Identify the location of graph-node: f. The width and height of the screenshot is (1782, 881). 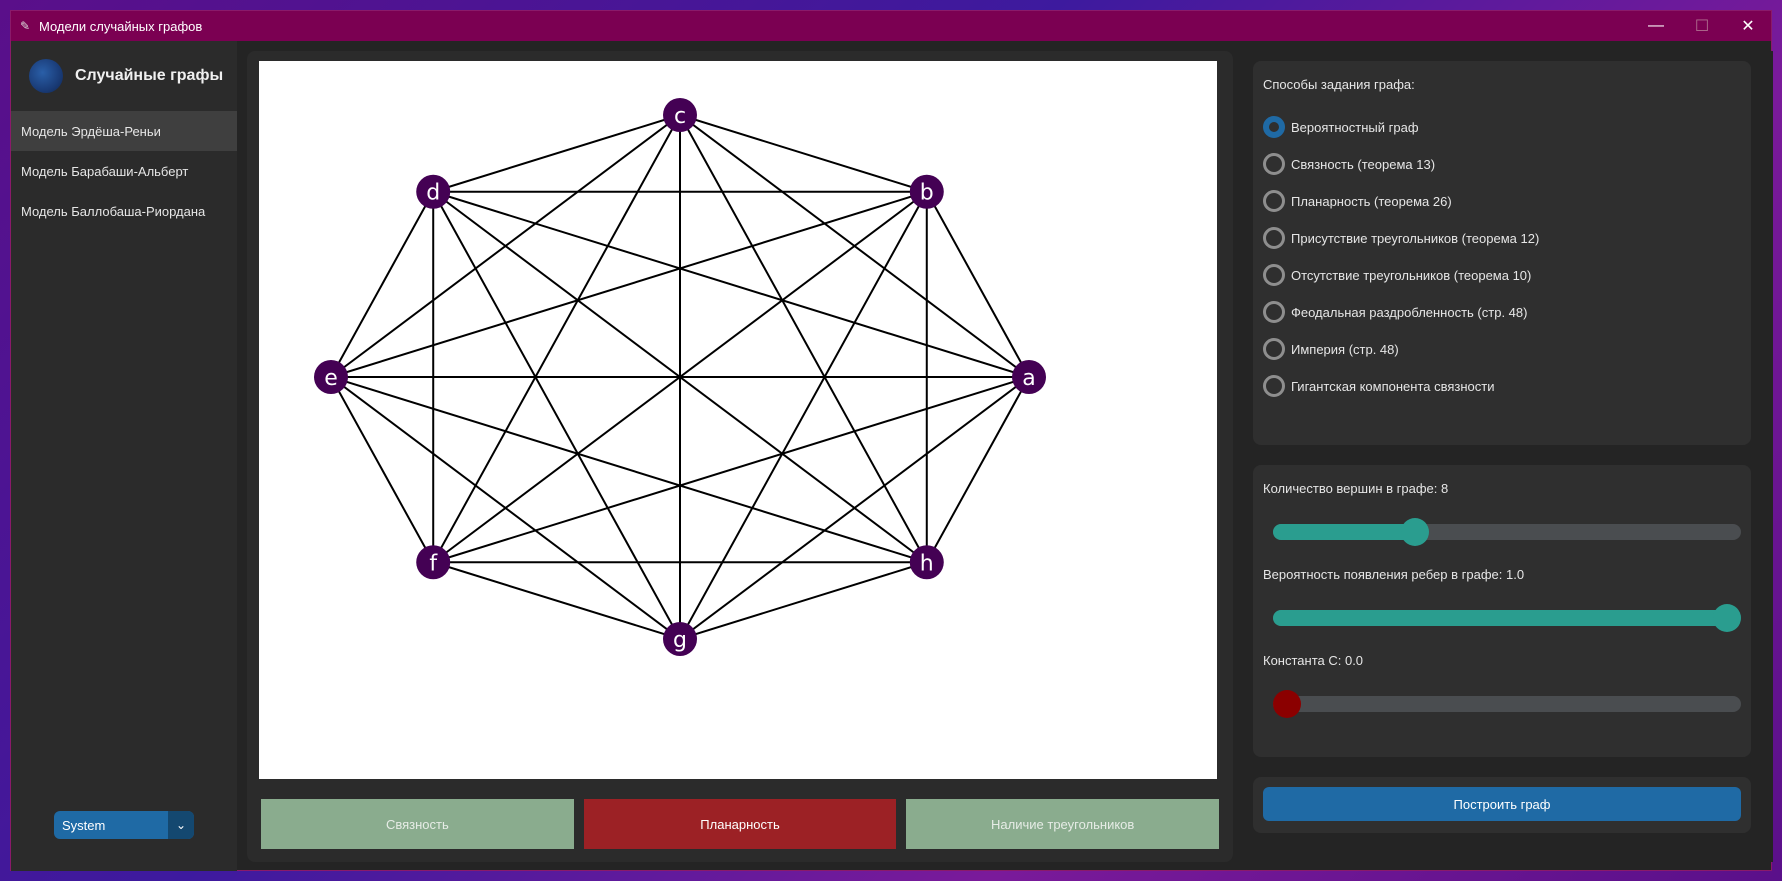
(433, 562).